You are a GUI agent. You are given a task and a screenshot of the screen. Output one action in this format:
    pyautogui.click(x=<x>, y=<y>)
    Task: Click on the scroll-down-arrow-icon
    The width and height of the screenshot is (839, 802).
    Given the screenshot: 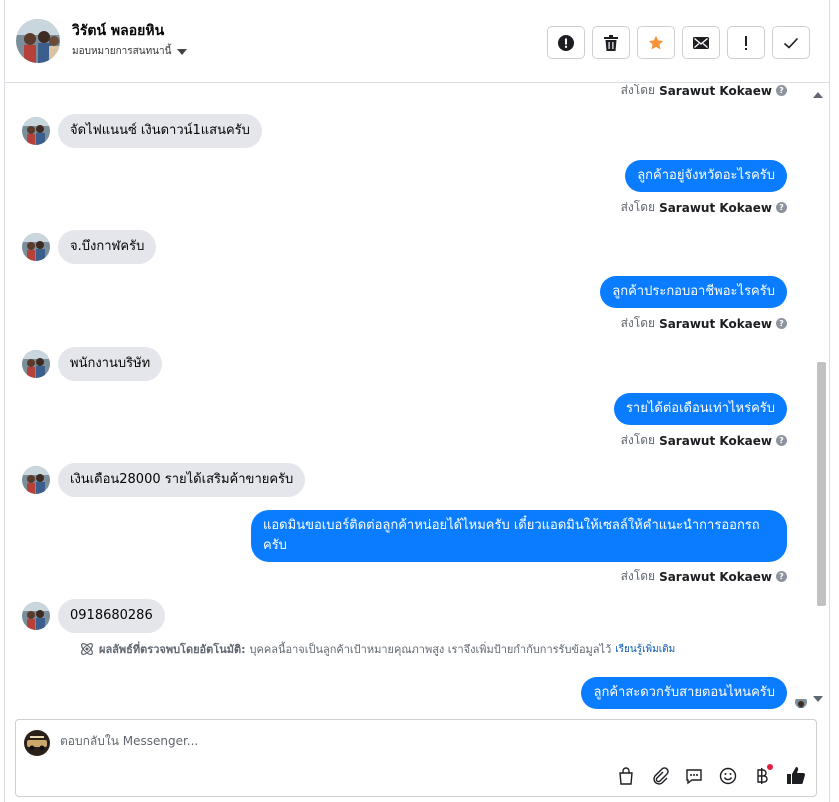 What is the action you would take?
    pyautogui.click(x=818, y=699)
    